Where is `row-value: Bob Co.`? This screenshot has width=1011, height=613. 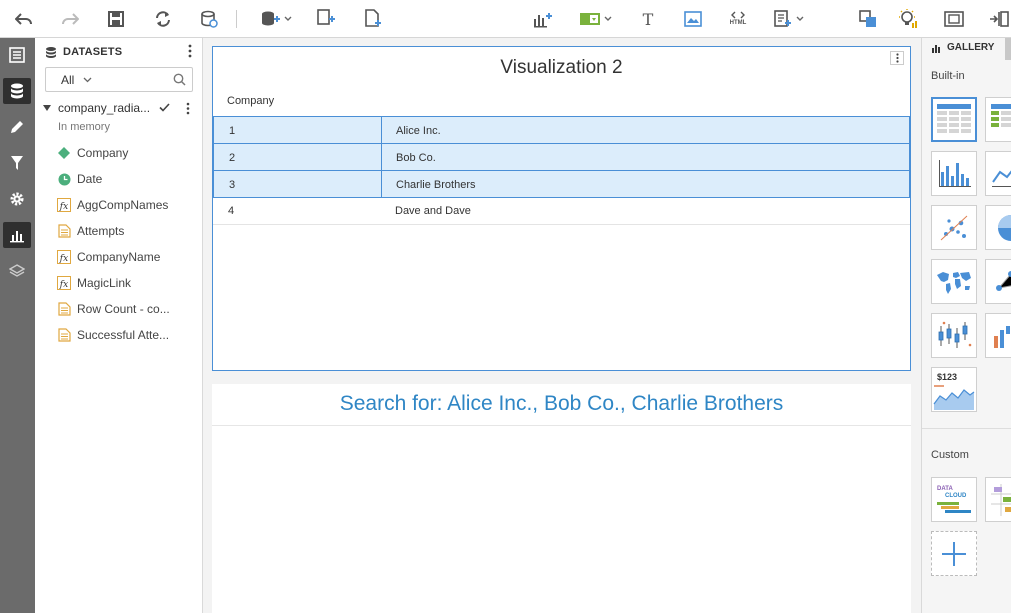 row-value: Bob Co. is located at coordinates (416, 158).